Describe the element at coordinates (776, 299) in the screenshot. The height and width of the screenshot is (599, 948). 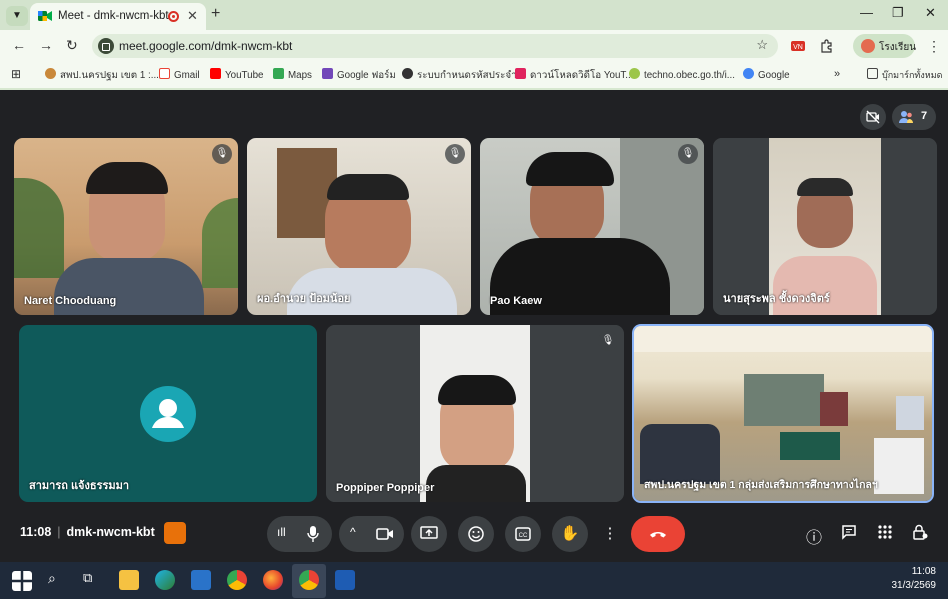
I see `participant-name: นายสุระพล ชั้งดวงจิตร์` at that location.